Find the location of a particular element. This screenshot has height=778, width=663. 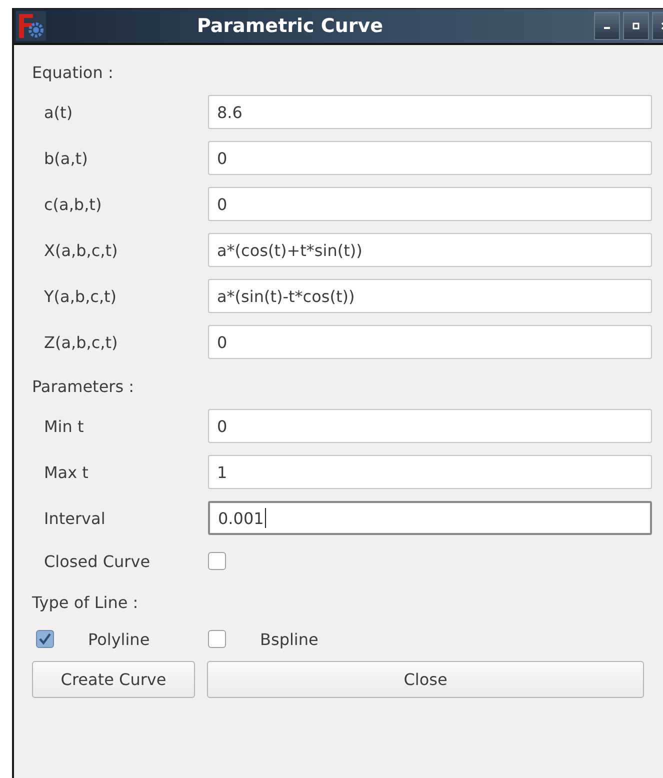

checkbox-label: Bspline is located at coordinates (289, 639).